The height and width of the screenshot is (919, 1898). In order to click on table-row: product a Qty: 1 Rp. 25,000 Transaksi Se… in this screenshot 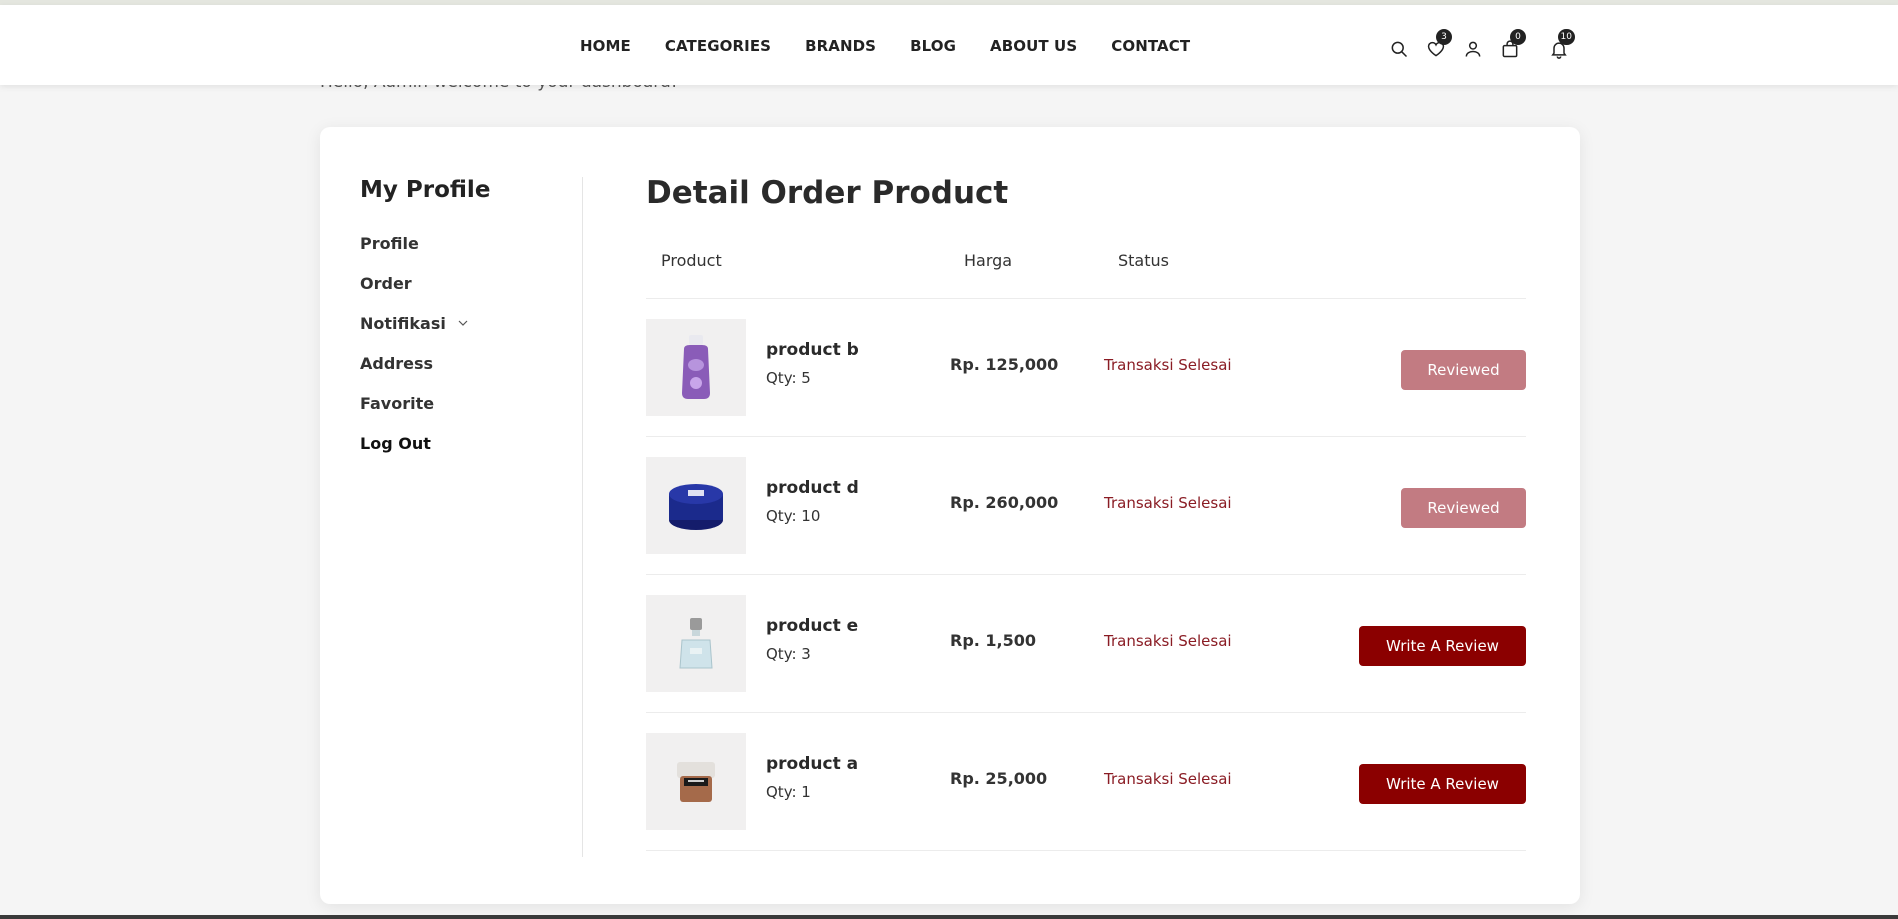, I will do `click(1086, 782)`.